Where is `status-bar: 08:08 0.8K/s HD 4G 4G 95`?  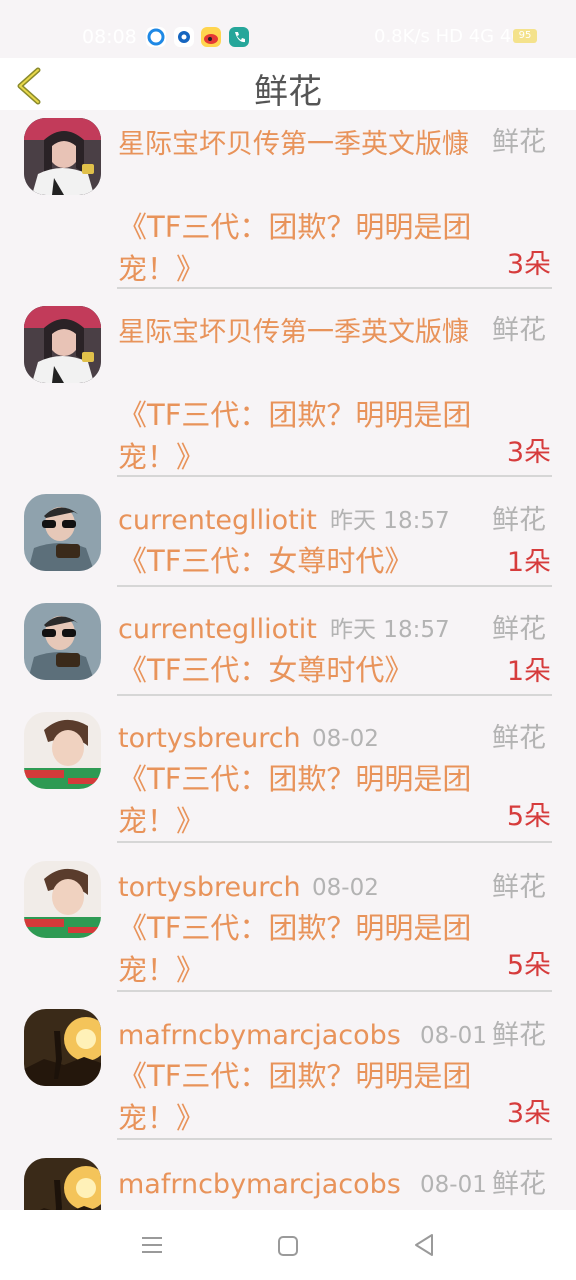
status-bar: 08:08 0.8K/s HD 4G 4G 95 is located at coordinates (288, 29).